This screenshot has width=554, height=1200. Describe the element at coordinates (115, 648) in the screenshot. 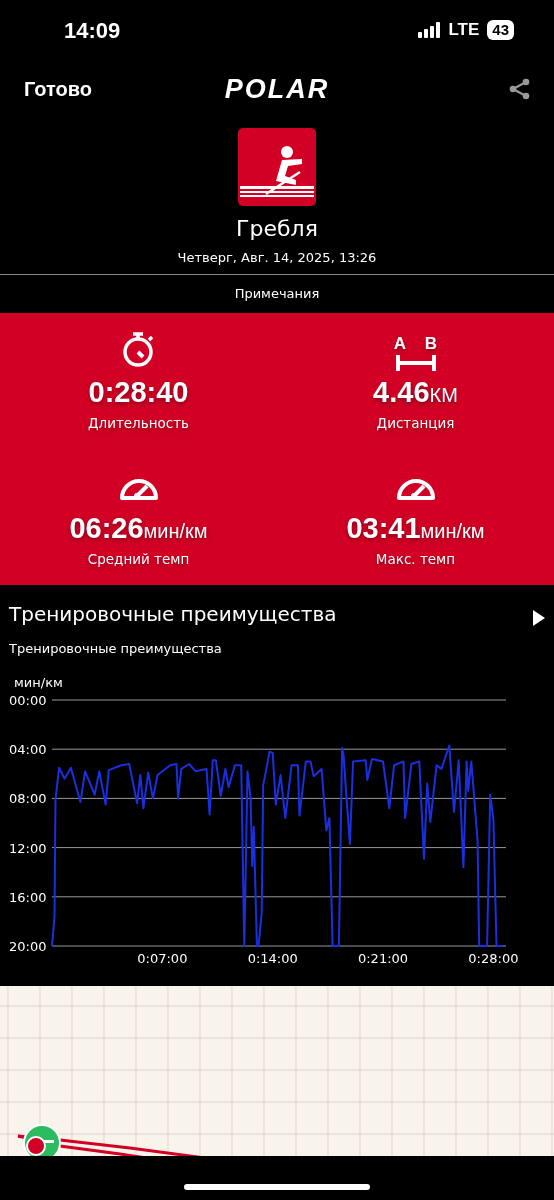

I see `chart-title: Тренировочные преимущества` at that location.